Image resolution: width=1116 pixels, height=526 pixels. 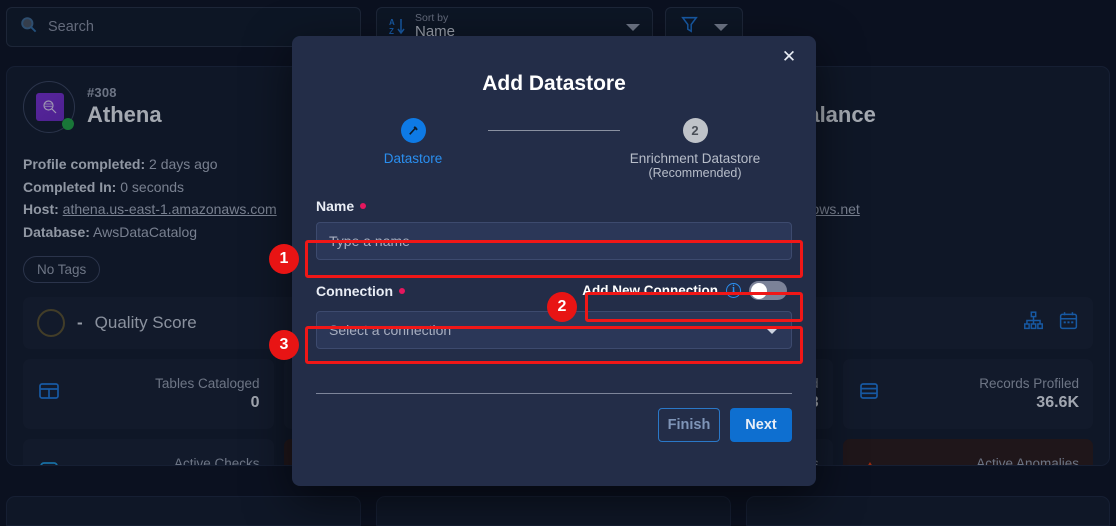 I want to click on modal-divider, so click(x=554, y=393).